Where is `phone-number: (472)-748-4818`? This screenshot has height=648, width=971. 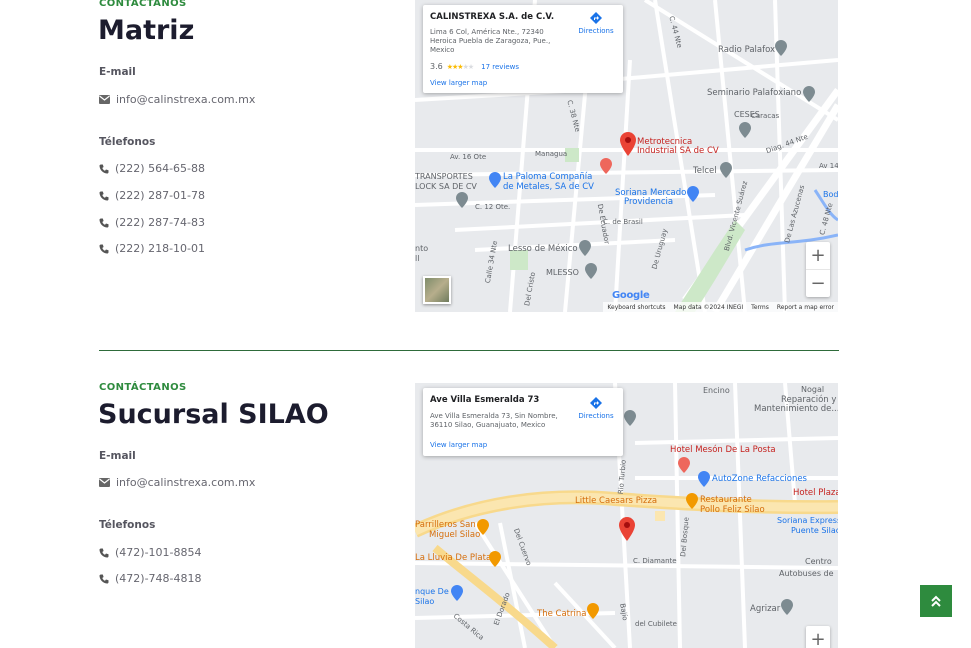 phone-number: (472)-748-4818 is located at coordinates (158, 578).